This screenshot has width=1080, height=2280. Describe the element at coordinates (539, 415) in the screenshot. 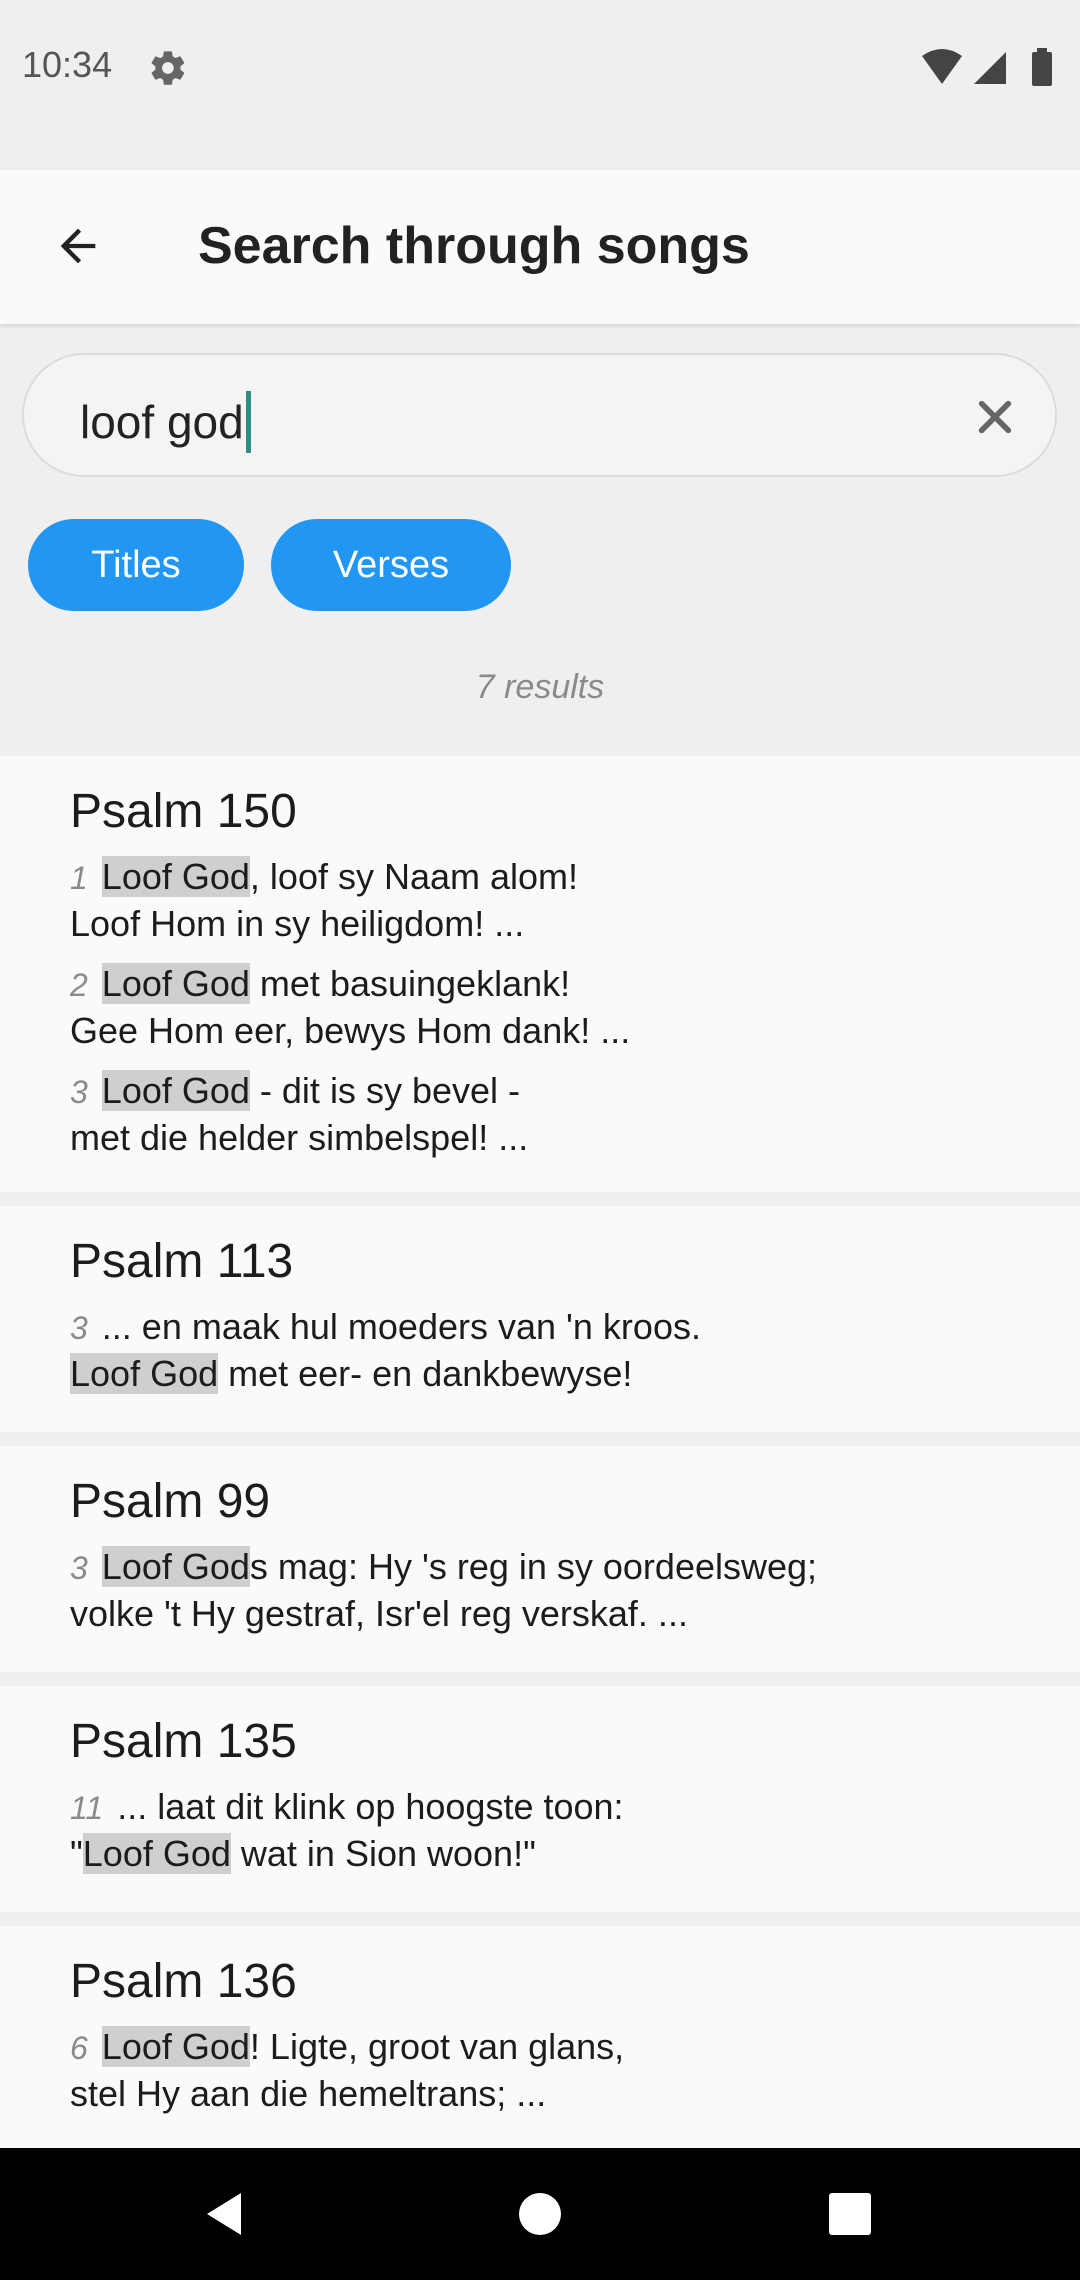

I see `search-field: loof god` at that location.